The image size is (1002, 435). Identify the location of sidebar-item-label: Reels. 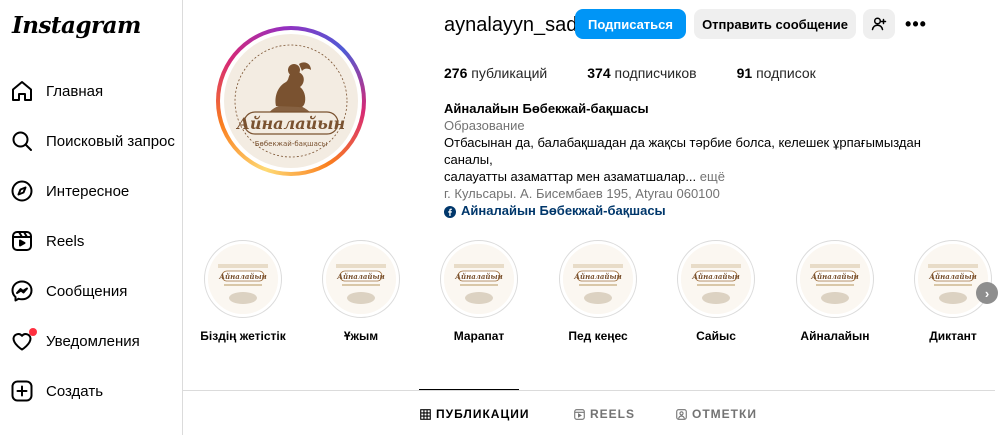
(65, 241).